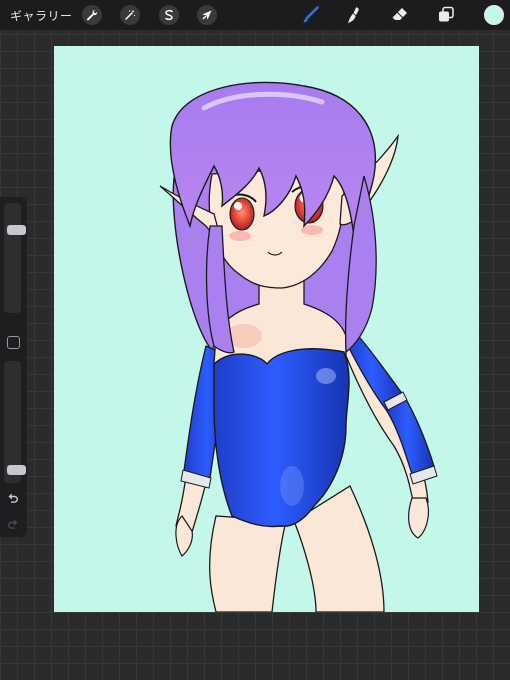  Describe the element at coordinates (41, 15) in the screenshot. I see `gallery-button: ギャラリー` at that location.